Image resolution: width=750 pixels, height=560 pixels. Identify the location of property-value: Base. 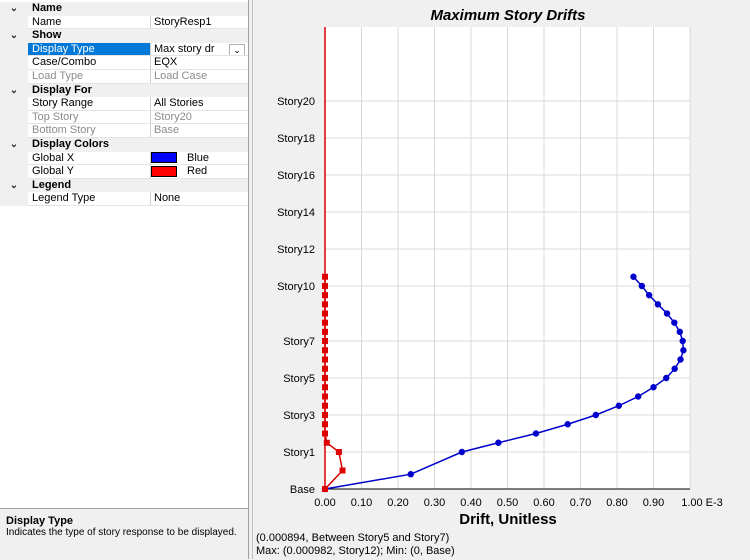
(199, 131).